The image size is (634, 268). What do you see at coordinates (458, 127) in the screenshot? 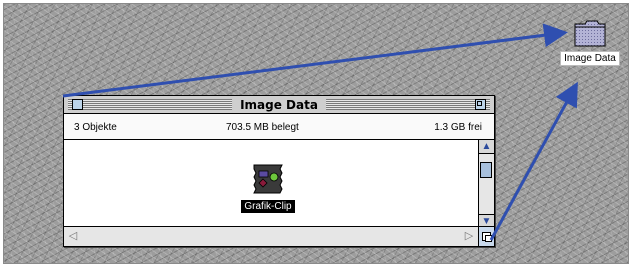
I see `disk-free: 1.3 GB frei` at bounding box center [458, 127].